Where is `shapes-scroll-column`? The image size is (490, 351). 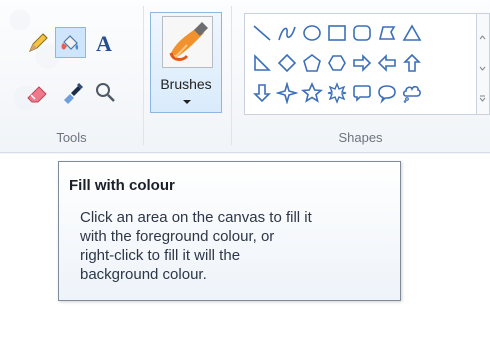
shapes-scroll-column is located at coordinates (483, 64).